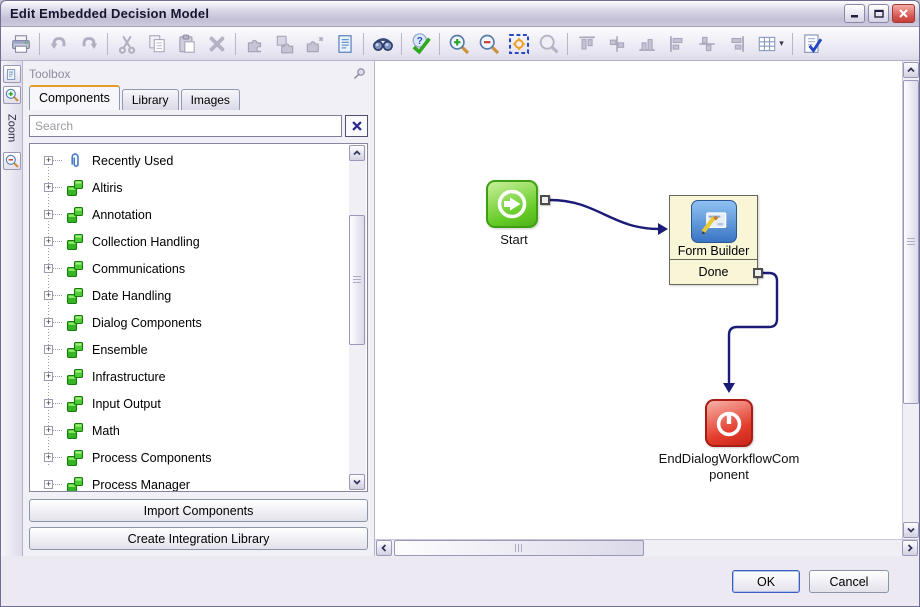 This screenshot has height=607, width=920. I want to click on validate-button: ?, so click(420, 44).